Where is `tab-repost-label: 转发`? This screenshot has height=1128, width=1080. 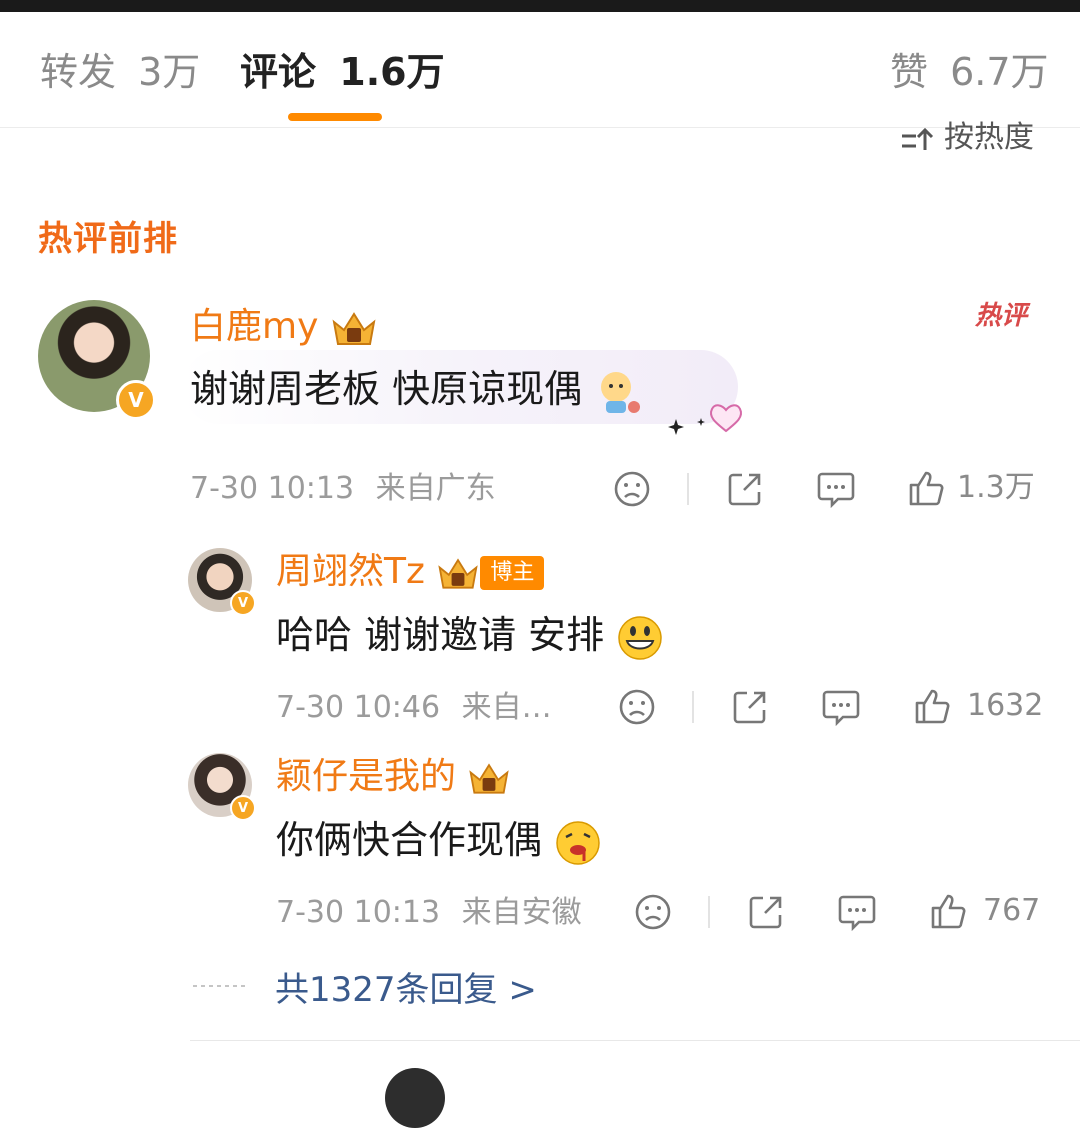
tab-repost-label: 转发 is located at coordinates (78, 72).